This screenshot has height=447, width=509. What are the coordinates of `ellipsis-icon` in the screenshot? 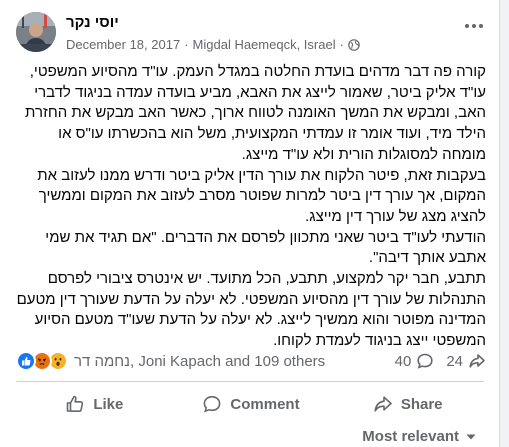 It's located at (474, 26).